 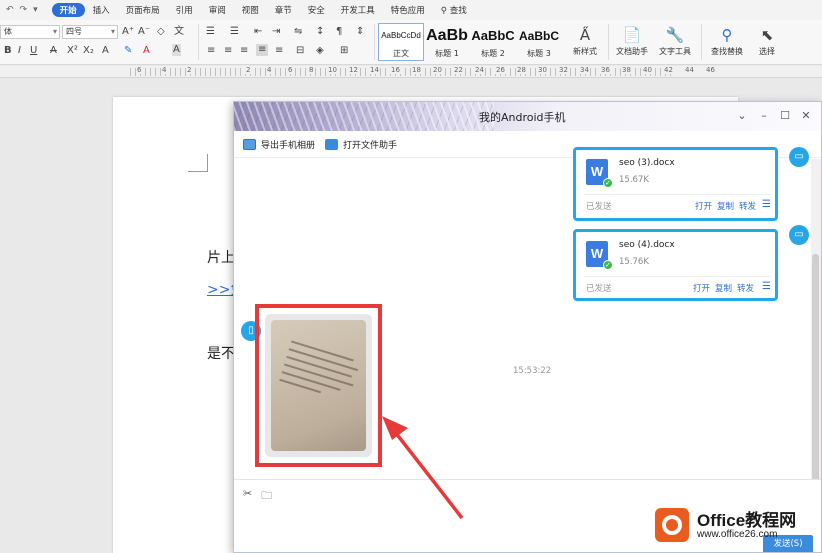 I want to click on file-message-card: W ✓ seo (3).docx 15.67K 已发送 打开 复制 转发 ☰, so click(x=675, y=184).